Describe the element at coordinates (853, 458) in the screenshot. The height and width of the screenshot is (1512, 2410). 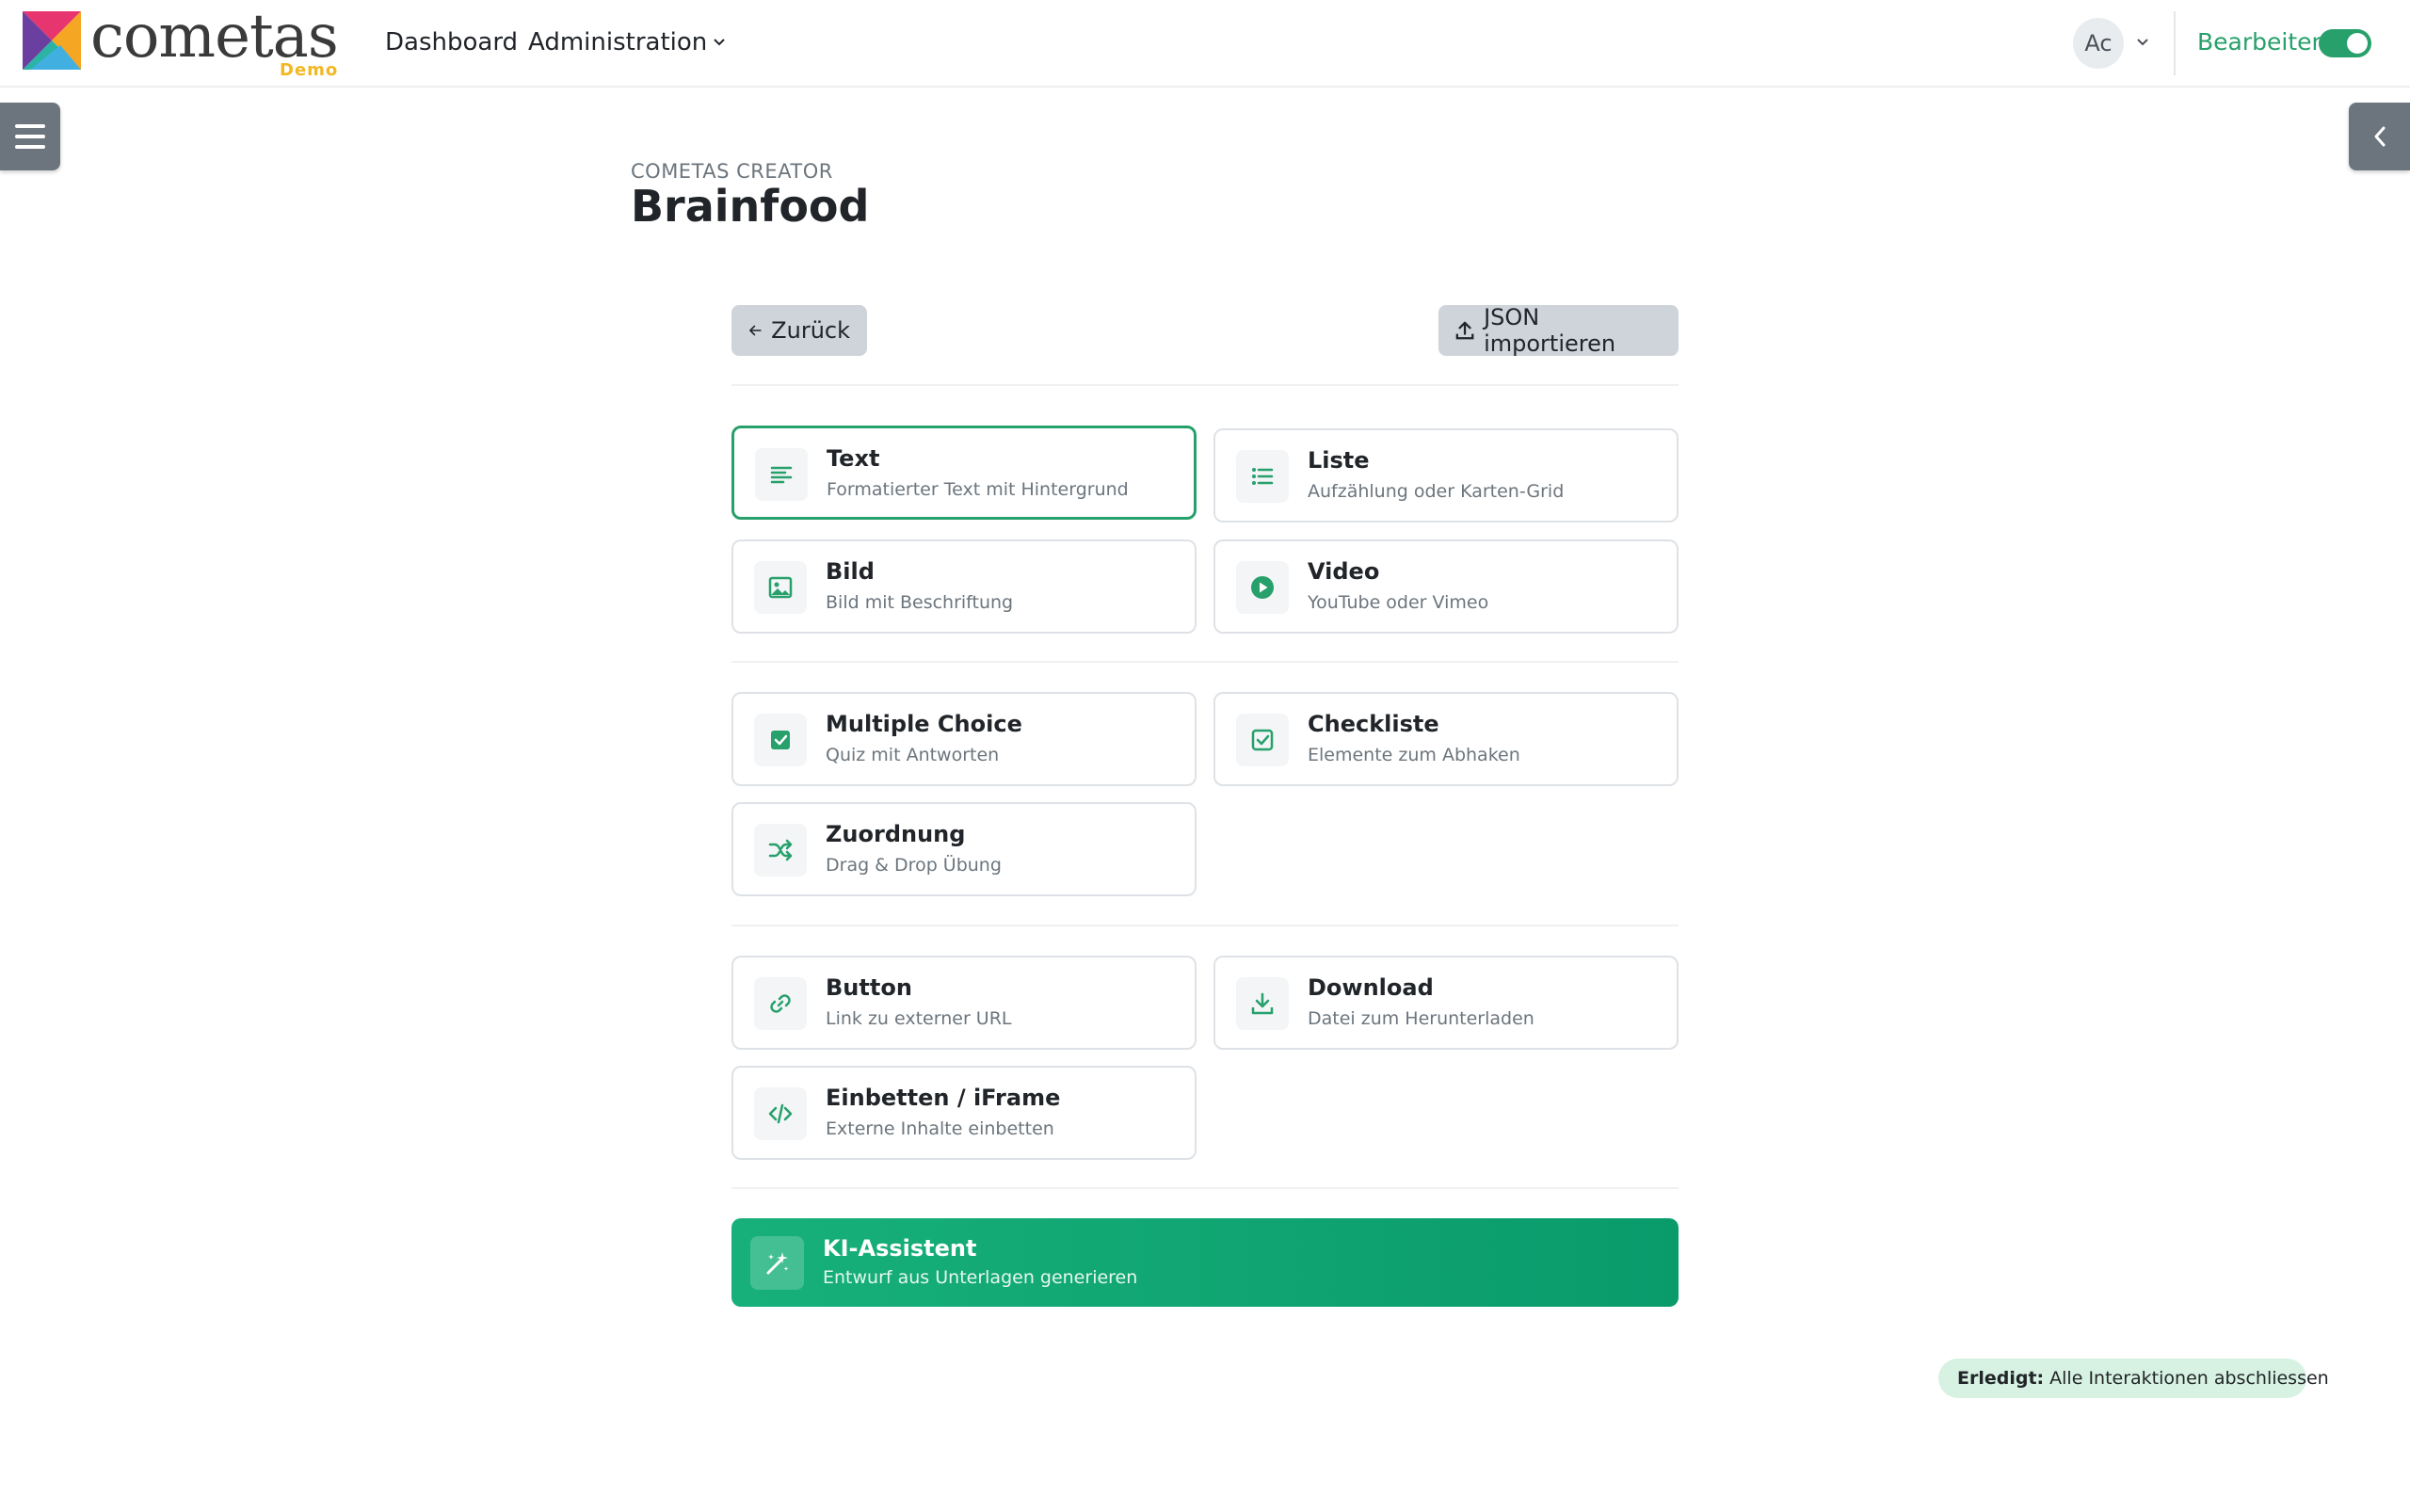
I see `block-card-title: Text` at that location.